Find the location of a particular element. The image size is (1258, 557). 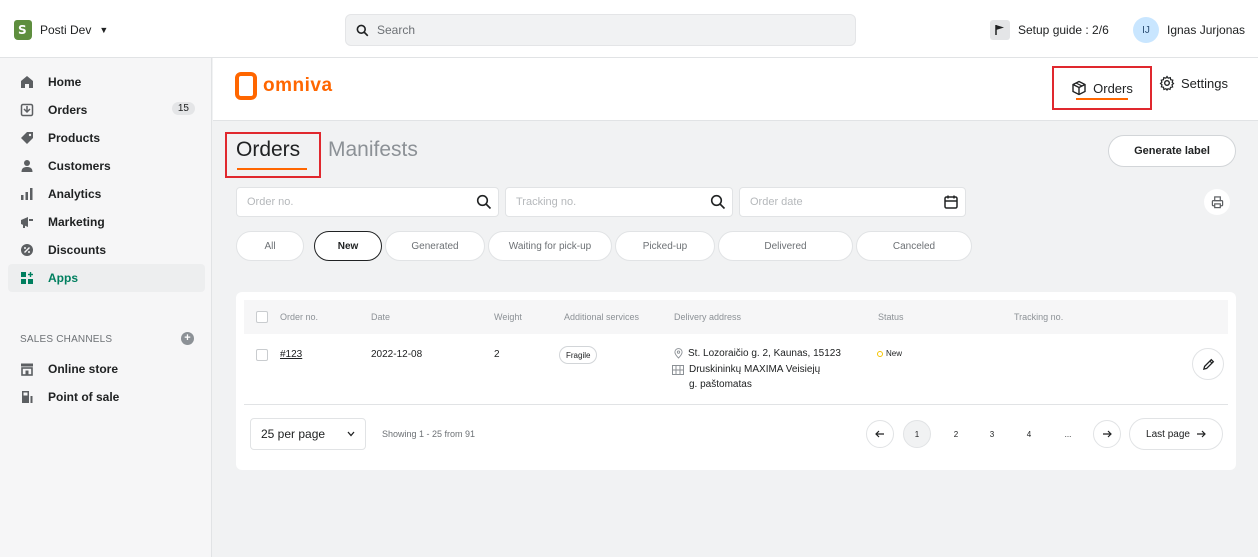

sidebar-item-analytics: Analytics is located at coordinates (106, 194).